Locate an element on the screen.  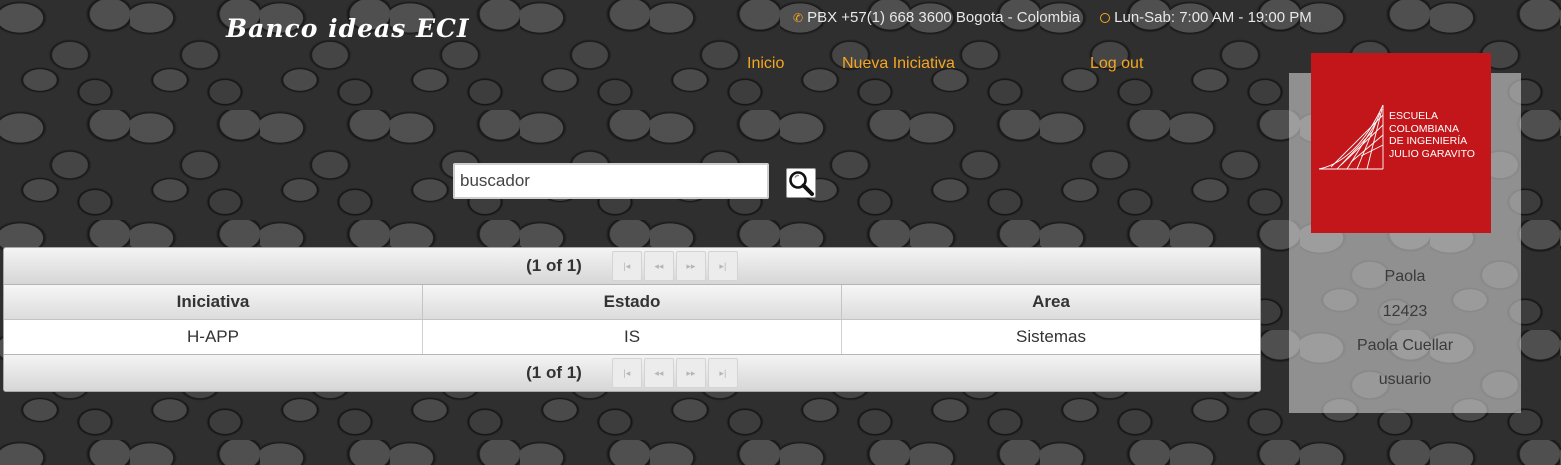
table-row: H-APP IS Sistemas is located at coordinates (632, 336).